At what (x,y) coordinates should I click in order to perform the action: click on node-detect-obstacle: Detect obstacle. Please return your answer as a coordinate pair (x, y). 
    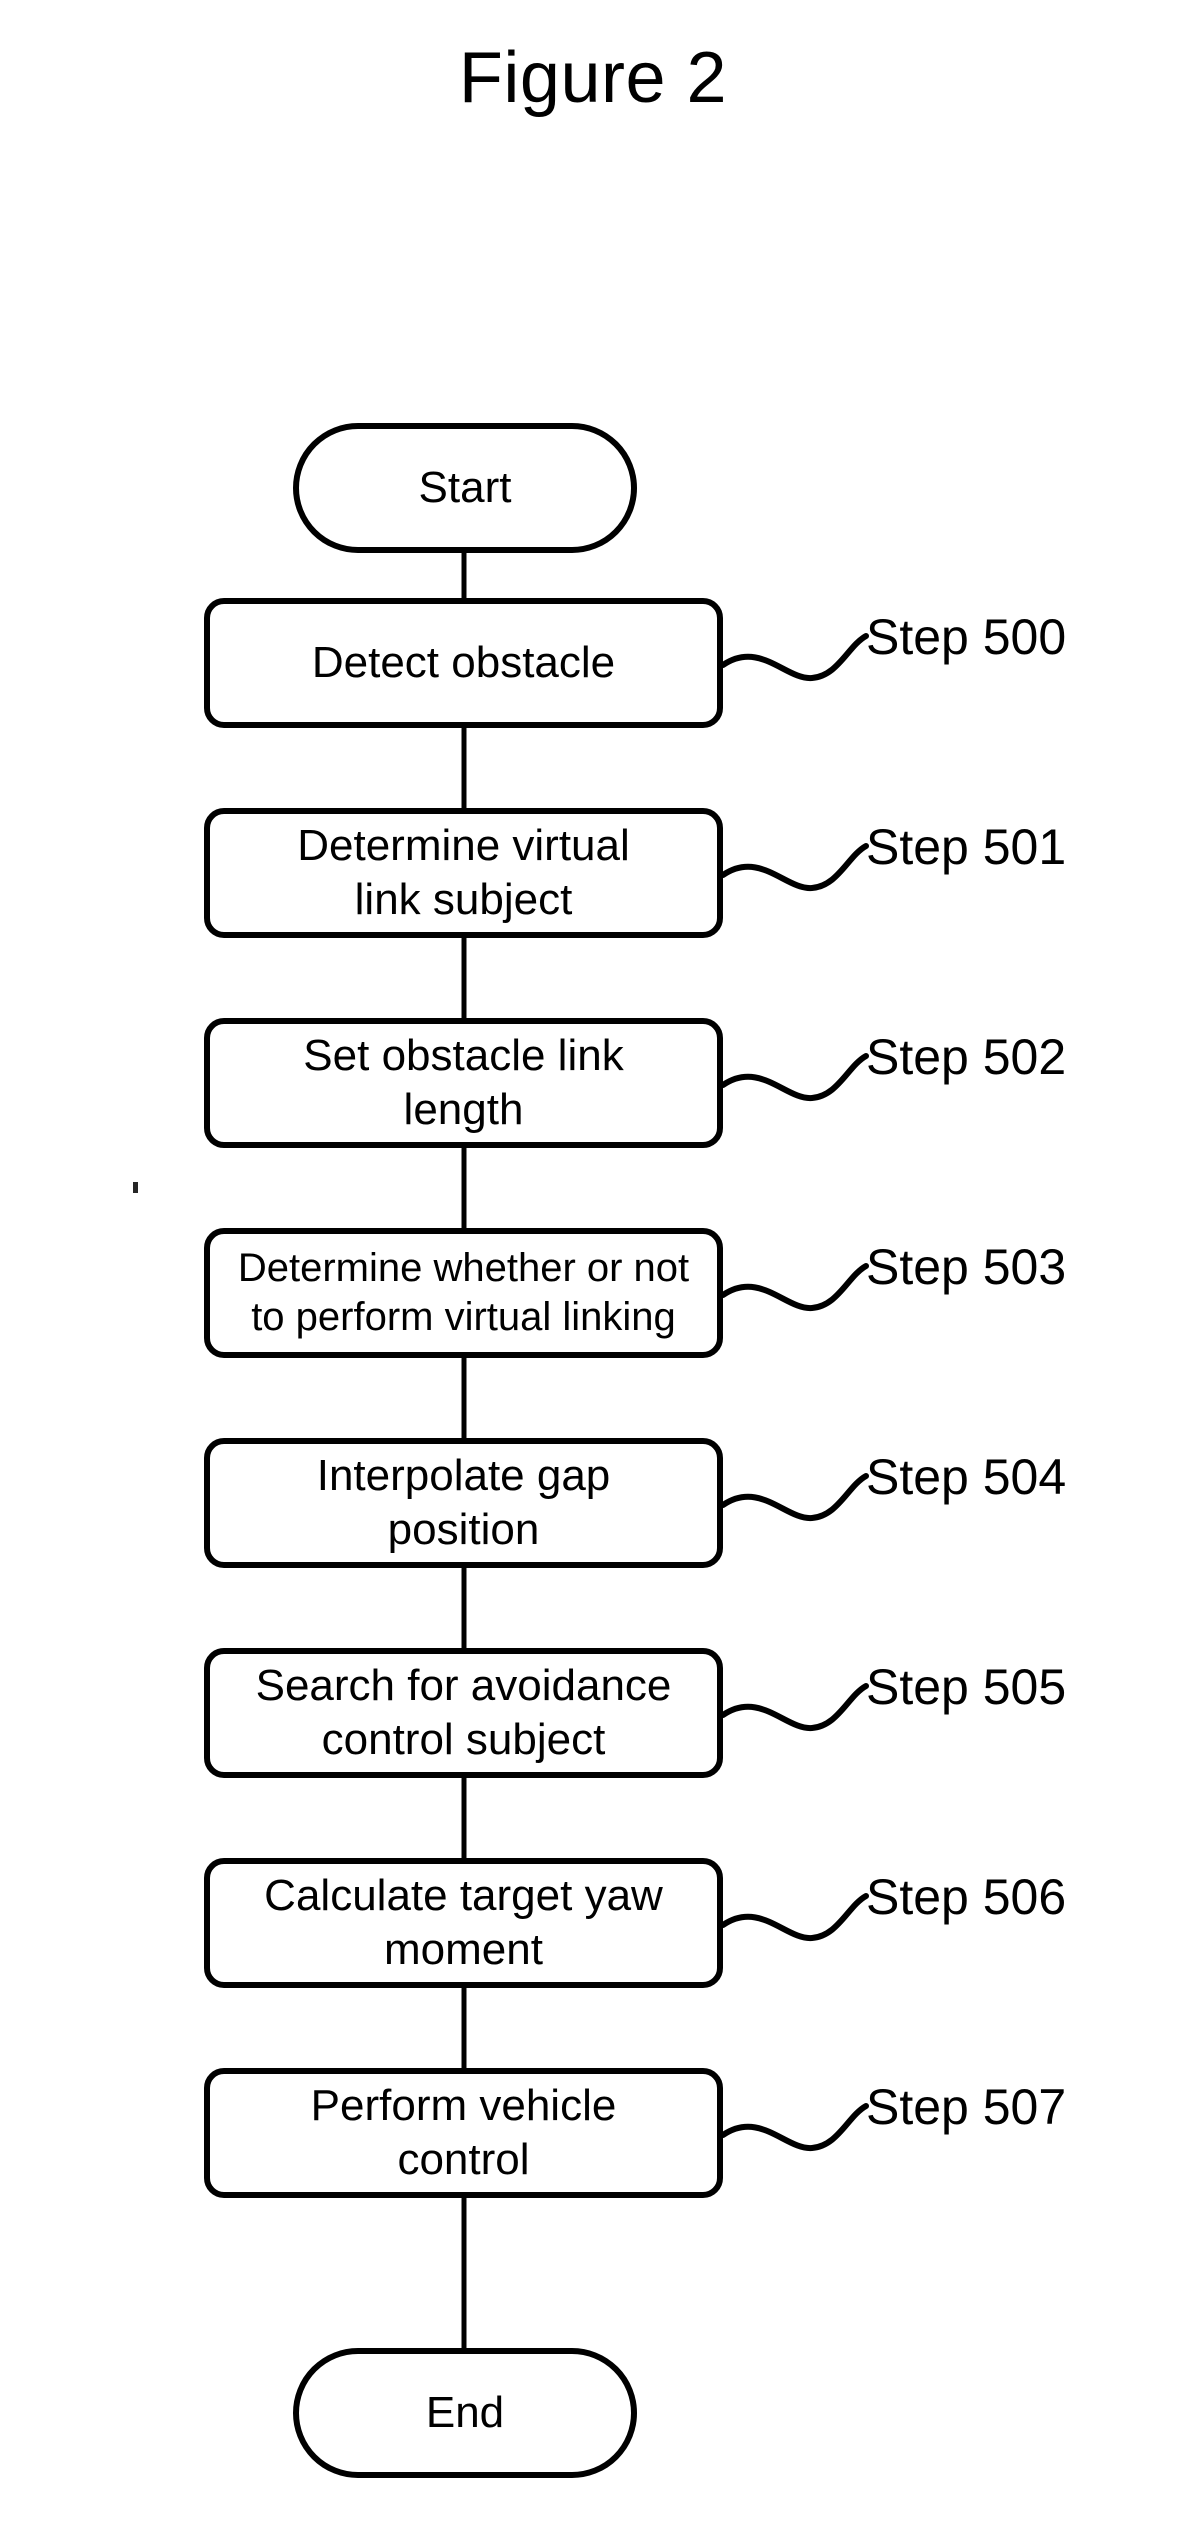
    Looking at the image, I should click on (463, 663).